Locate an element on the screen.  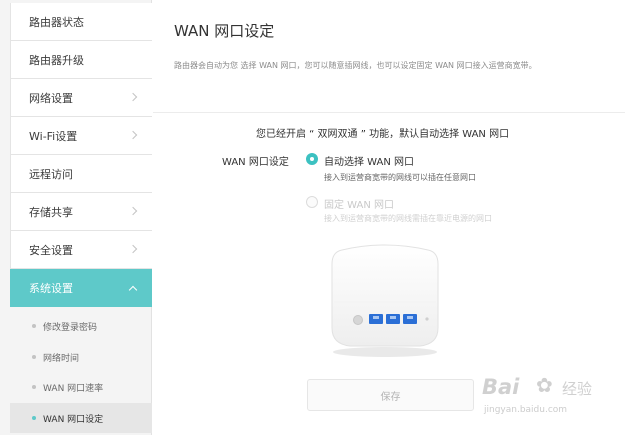
fixed-wan-hint: 接入到运营商宽带的网线需插在靠近电源的网口 is located at coordinates (408, 218).